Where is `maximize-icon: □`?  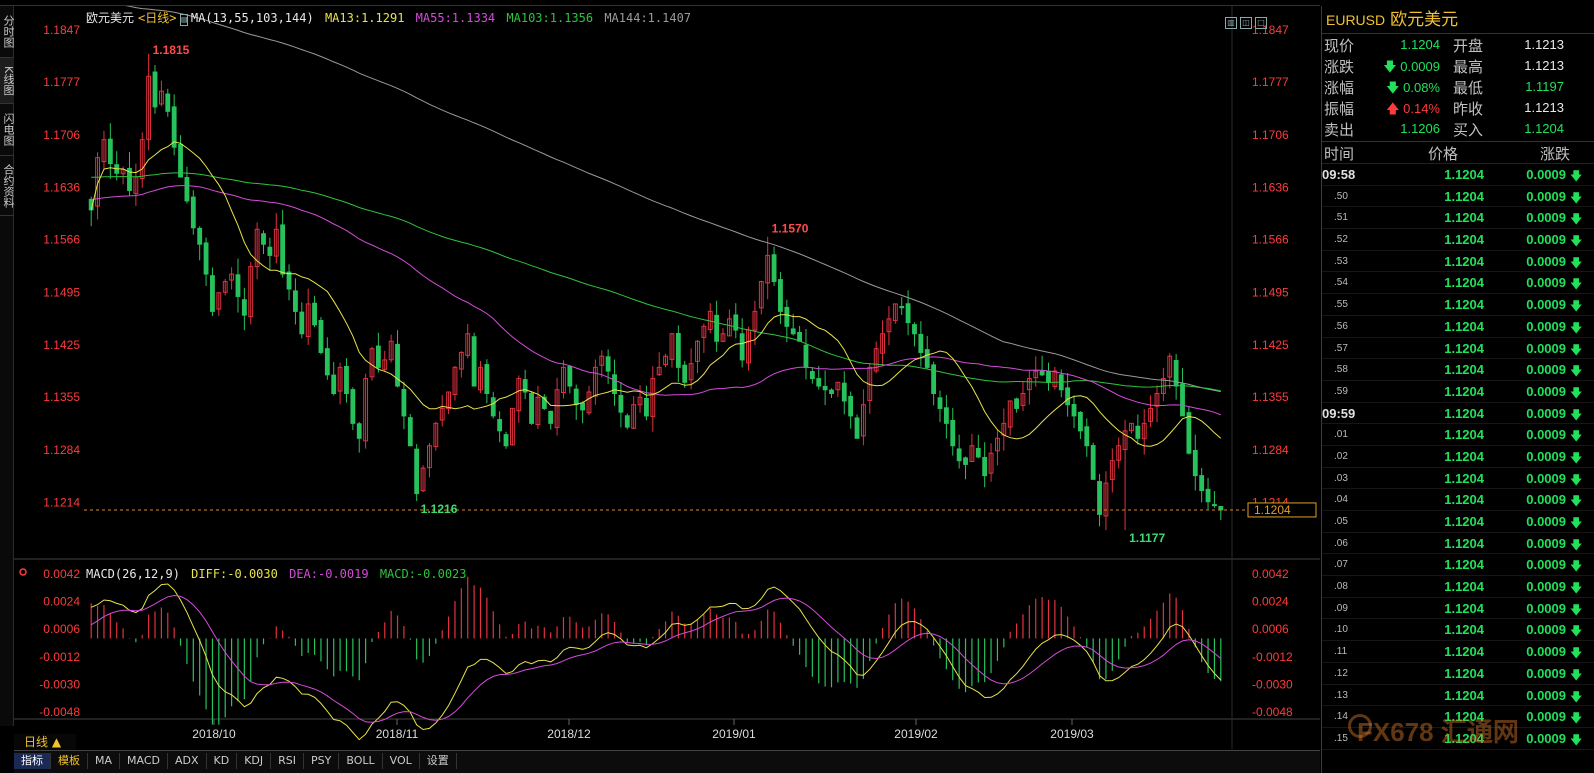 maximize-icon: □ is located at coordinates (1261, 23).